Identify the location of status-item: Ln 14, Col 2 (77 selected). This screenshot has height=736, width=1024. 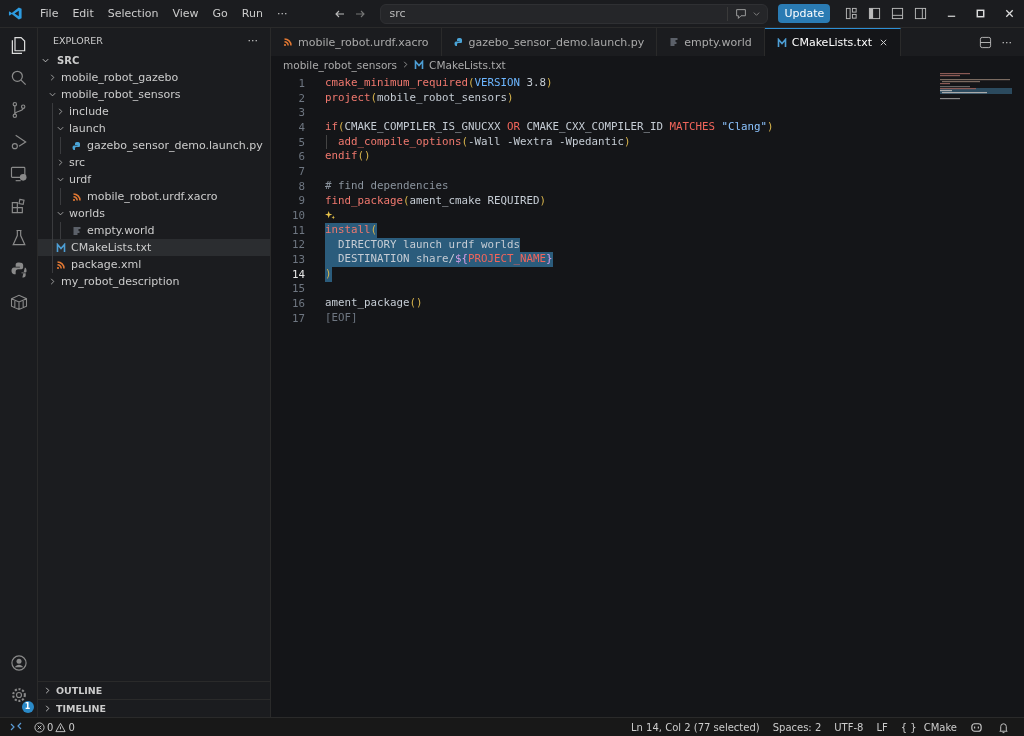
(695, 727).